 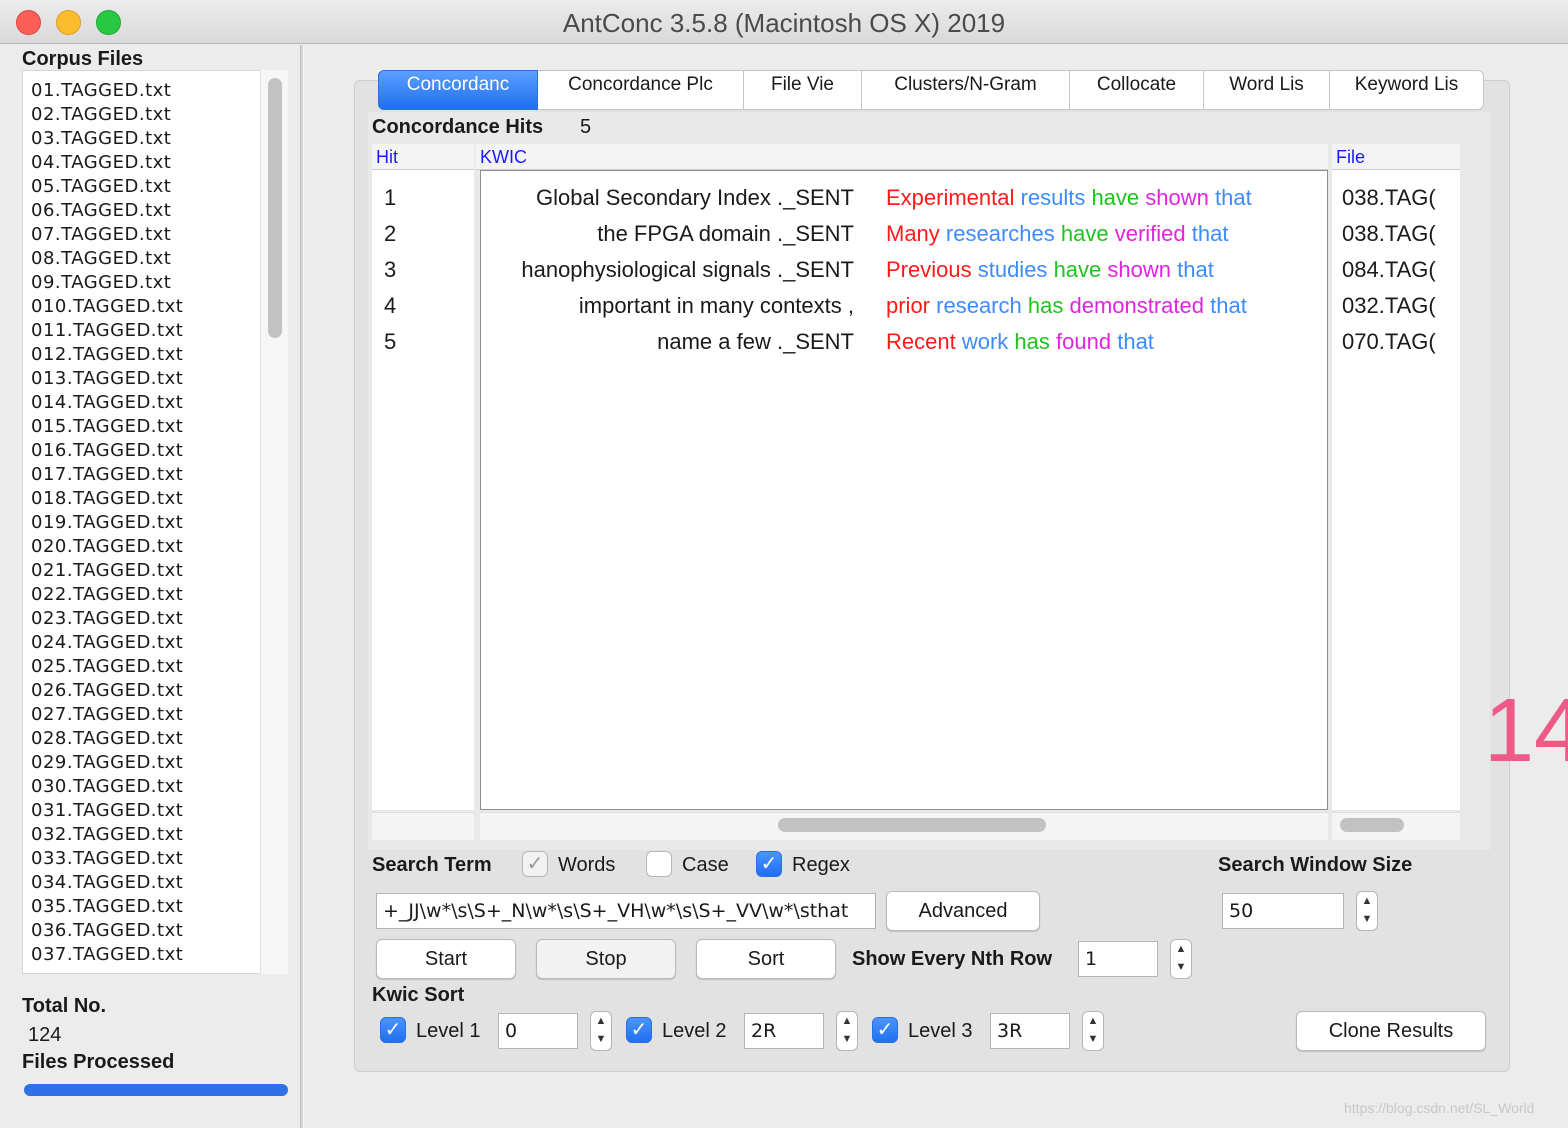 What do you see at coordinates (784, 23) in the screenshot?
I see `window-title: AntConc 3.5.8 (Macintosh OS X) 2019` at bounding box center [784, 23].